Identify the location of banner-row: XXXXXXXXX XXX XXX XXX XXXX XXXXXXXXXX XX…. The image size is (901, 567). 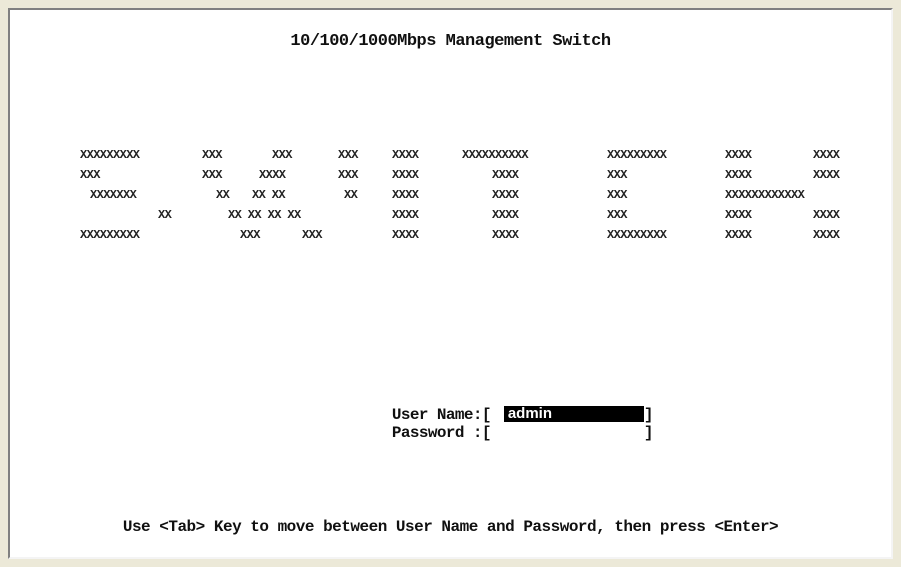
(470, 158).